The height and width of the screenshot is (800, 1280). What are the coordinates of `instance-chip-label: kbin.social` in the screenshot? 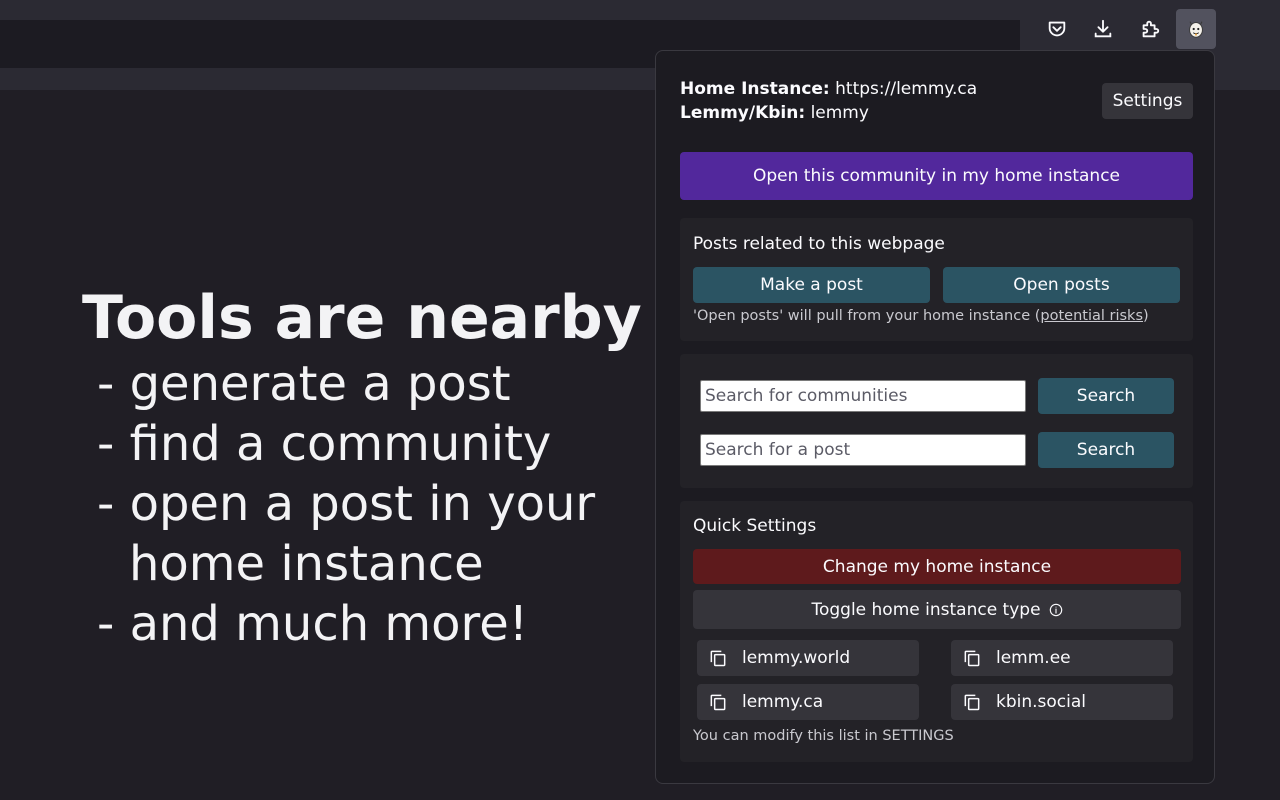 It's located at (1041, 702).